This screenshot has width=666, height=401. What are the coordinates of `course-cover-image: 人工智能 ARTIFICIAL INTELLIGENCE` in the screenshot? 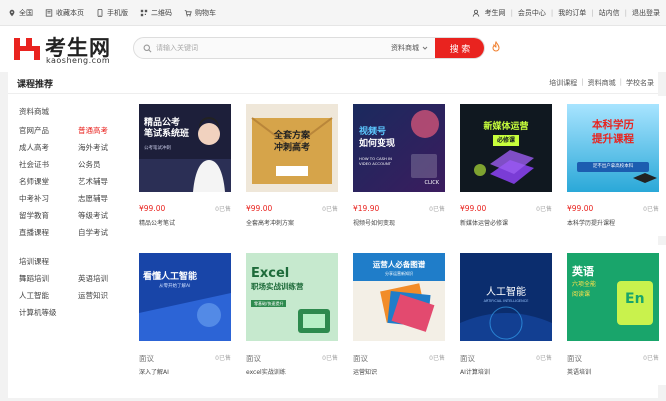 It's located at (506, 297).